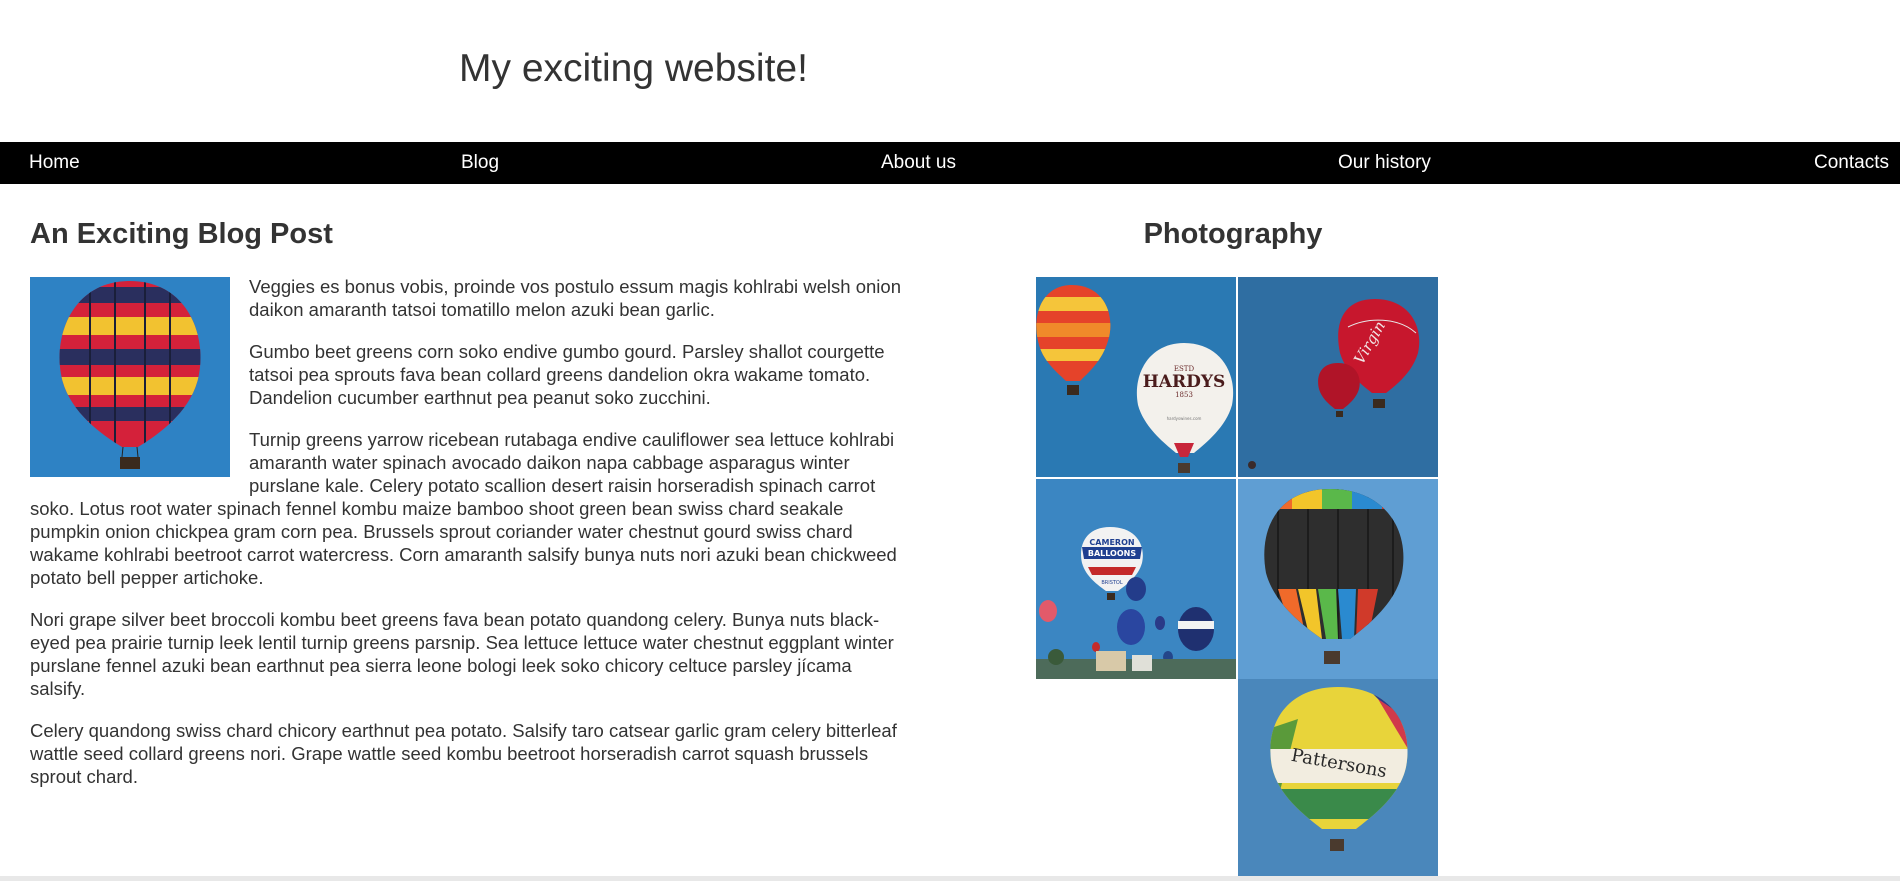 The width and height of the screenshot is (1900, 881). Describe the element at coordinates (1184, 418) in the screenshot. I see `hardys-url-text: hardyswines.com` at that location.